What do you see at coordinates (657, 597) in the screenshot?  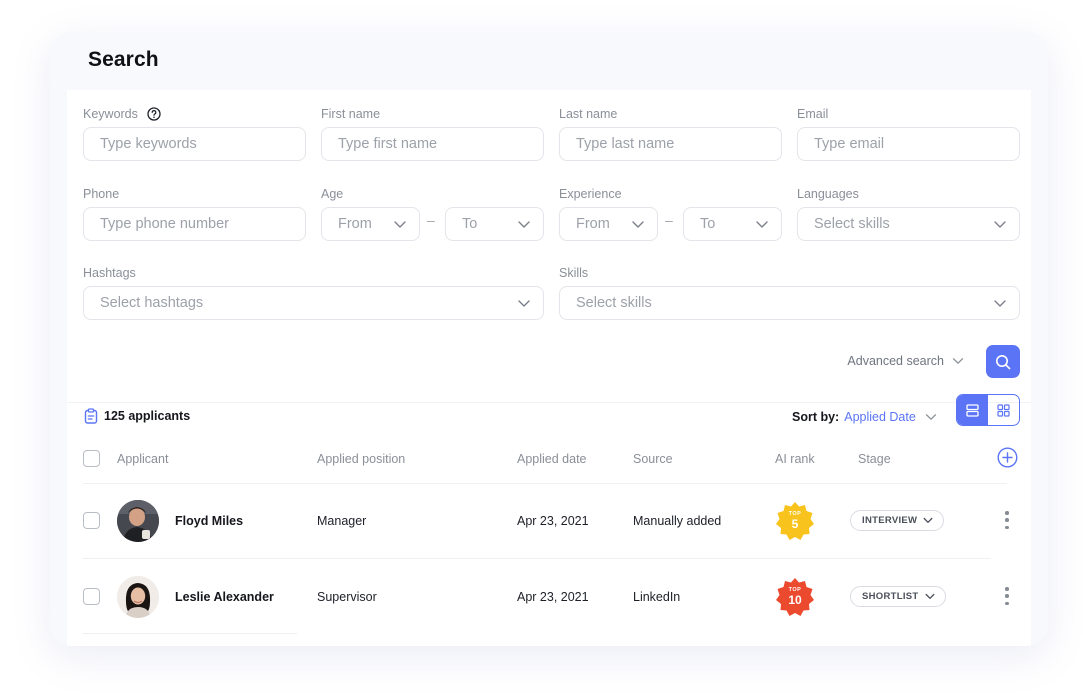 I see `source: LinkedIn` at bounding box center [657, 597].